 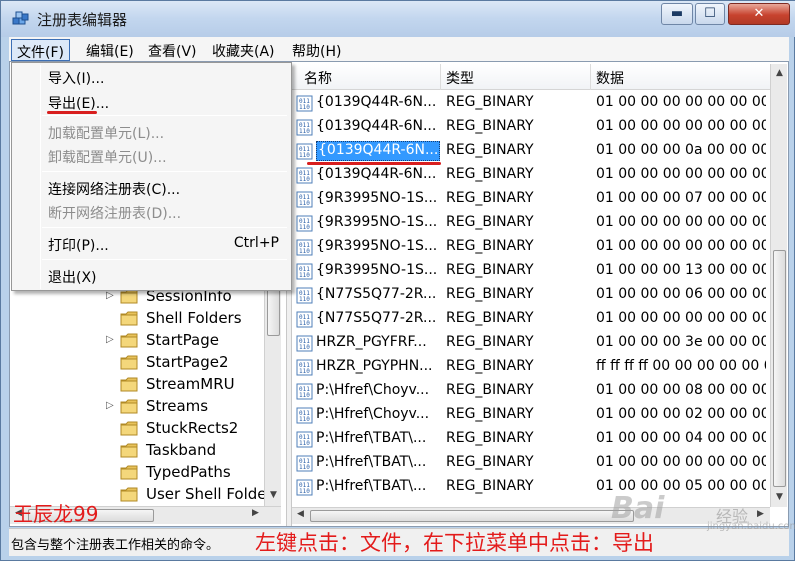 I want to click on value-data: 01 00 00 00 02 00 00 00, so click(x=681, y=414).